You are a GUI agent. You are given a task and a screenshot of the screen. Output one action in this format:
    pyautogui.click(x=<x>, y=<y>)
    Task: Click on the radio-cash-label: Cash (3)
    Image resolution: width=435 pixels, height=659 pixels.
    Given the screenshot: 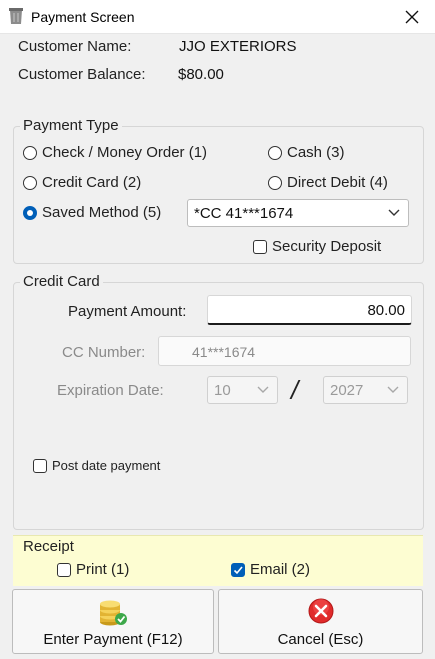 What is the action you would take?
    pyautogui.click(x=316, y=152)
    